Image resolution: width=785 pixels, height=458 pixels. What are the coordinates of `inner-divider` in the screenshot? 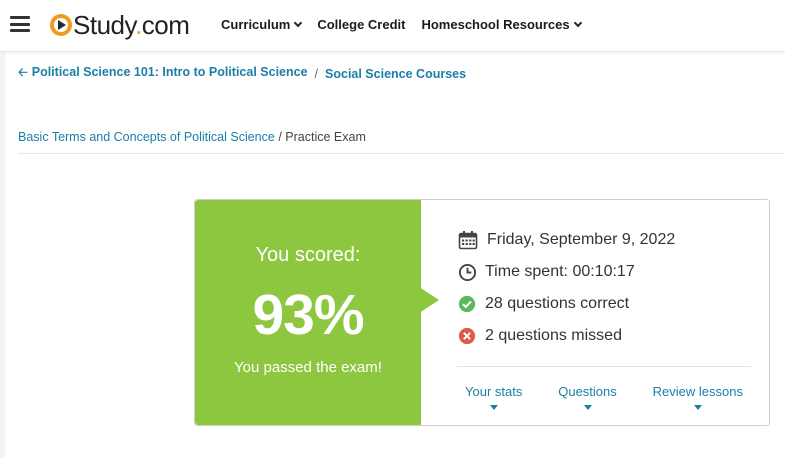 It's located at (604, 366).